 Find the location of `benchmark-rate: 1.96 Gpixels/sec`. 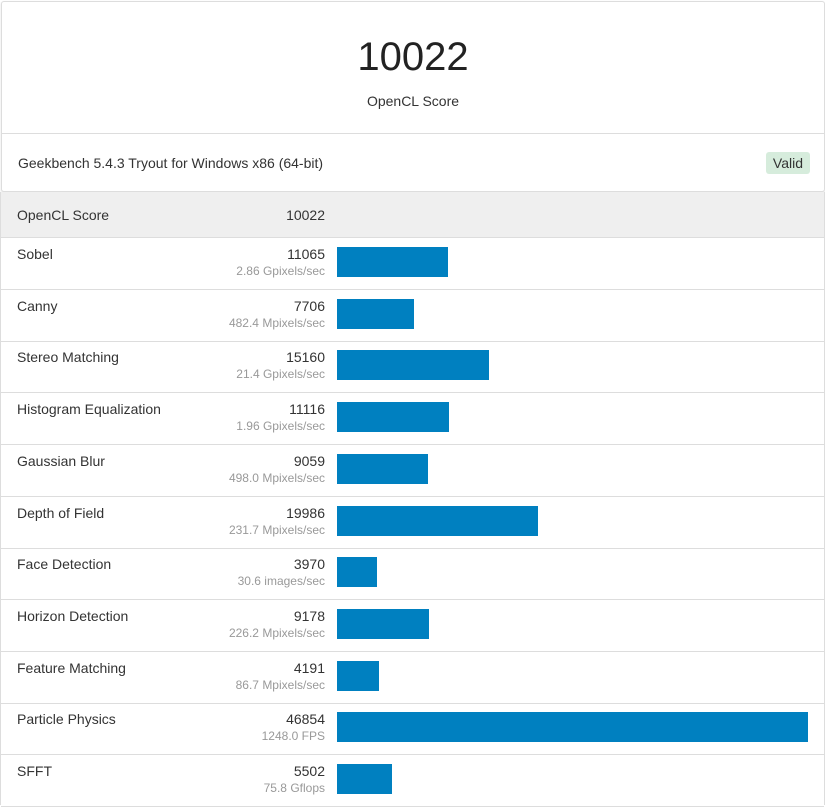

benchmark-rate: 1.96 Gpixels/sec is located at coordinates (280, 426).